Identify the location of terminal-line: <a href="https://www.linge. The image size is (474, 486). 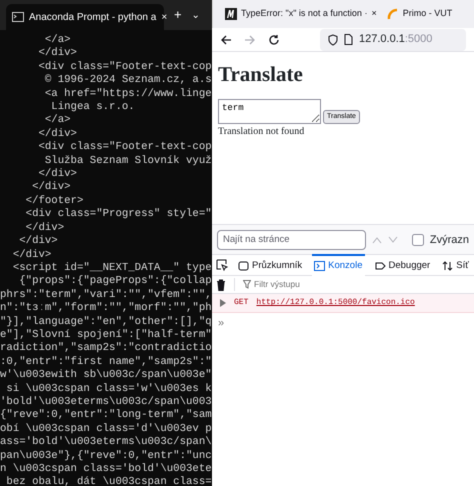
(128, 94).